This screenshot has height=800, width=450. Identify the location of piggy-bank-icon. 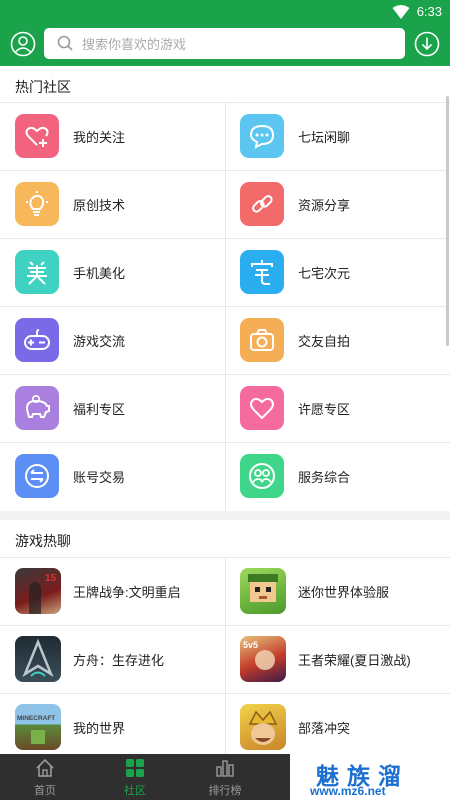
(37, 408).